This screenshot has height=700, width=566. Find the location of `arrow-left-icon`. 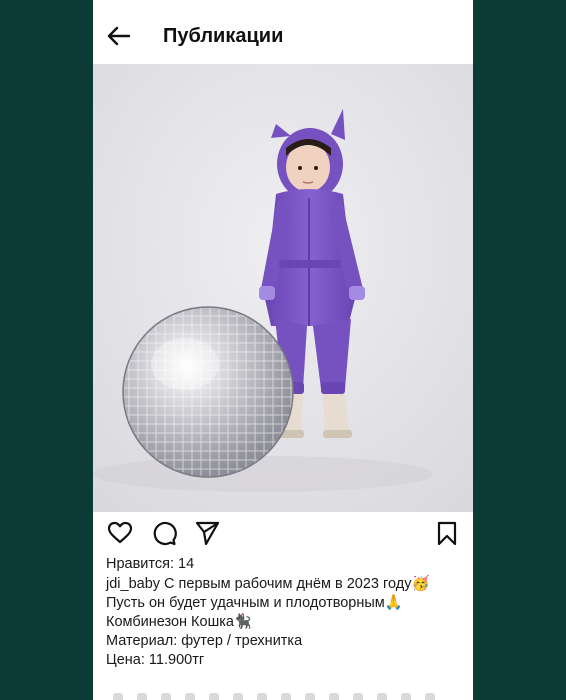

arrow-left-icon is located at coordinates (119, 36).